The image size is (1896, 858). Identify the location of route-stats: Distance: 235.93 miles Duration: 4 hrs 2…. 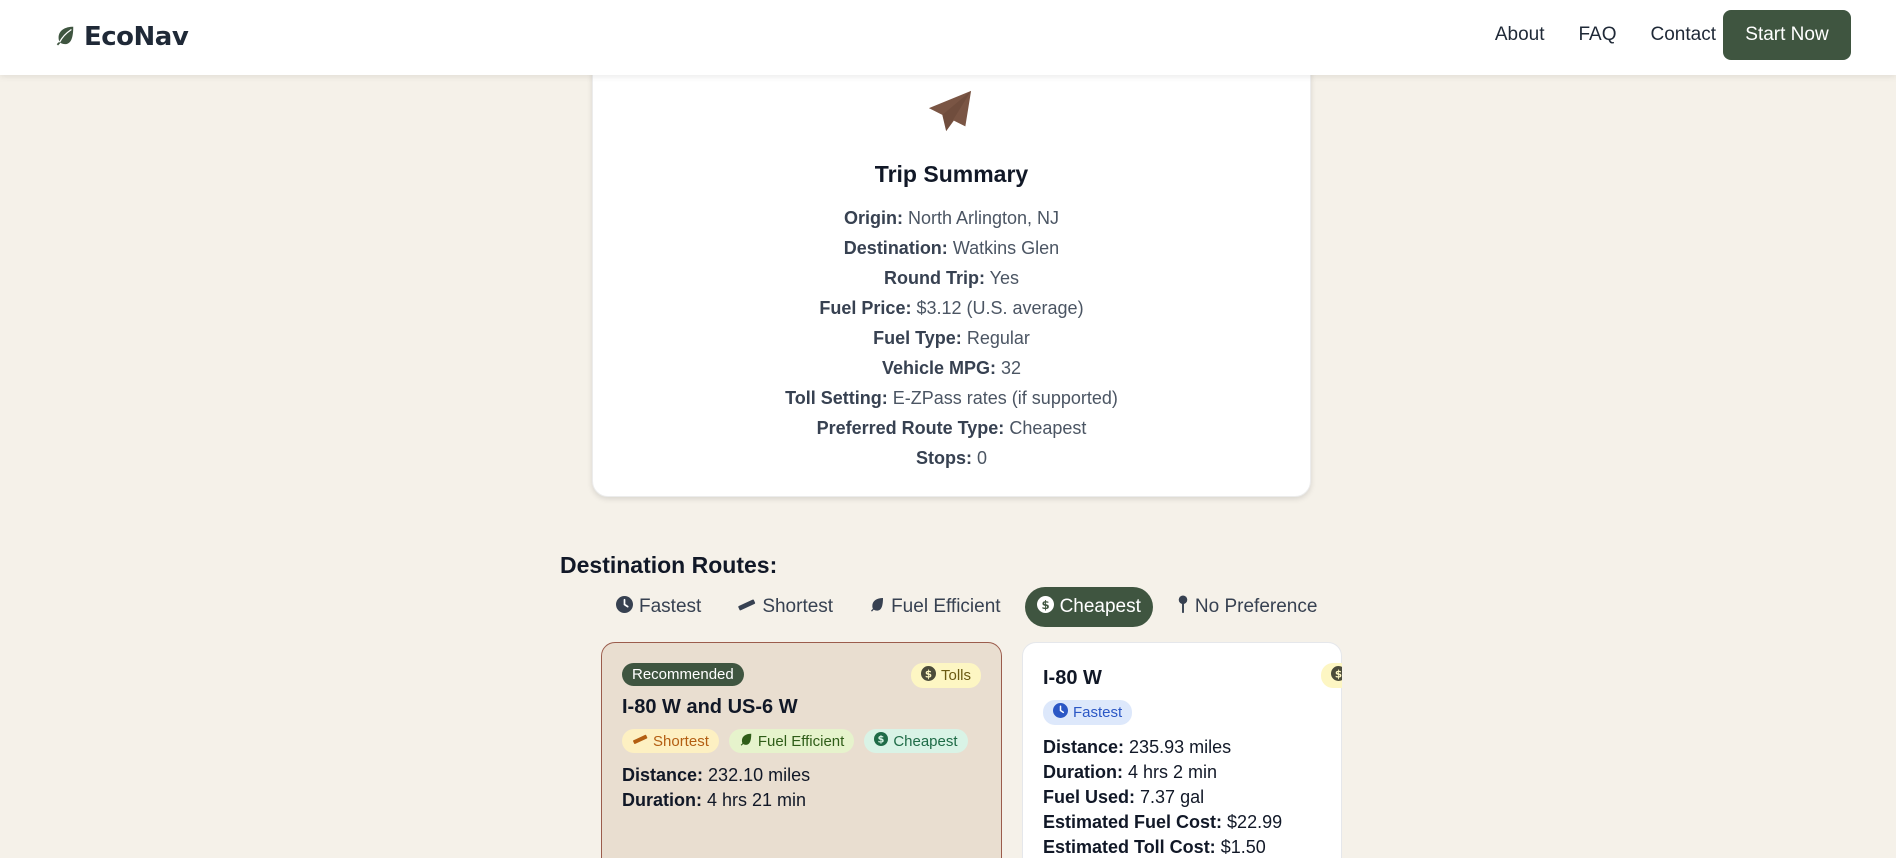
(1182, 796).